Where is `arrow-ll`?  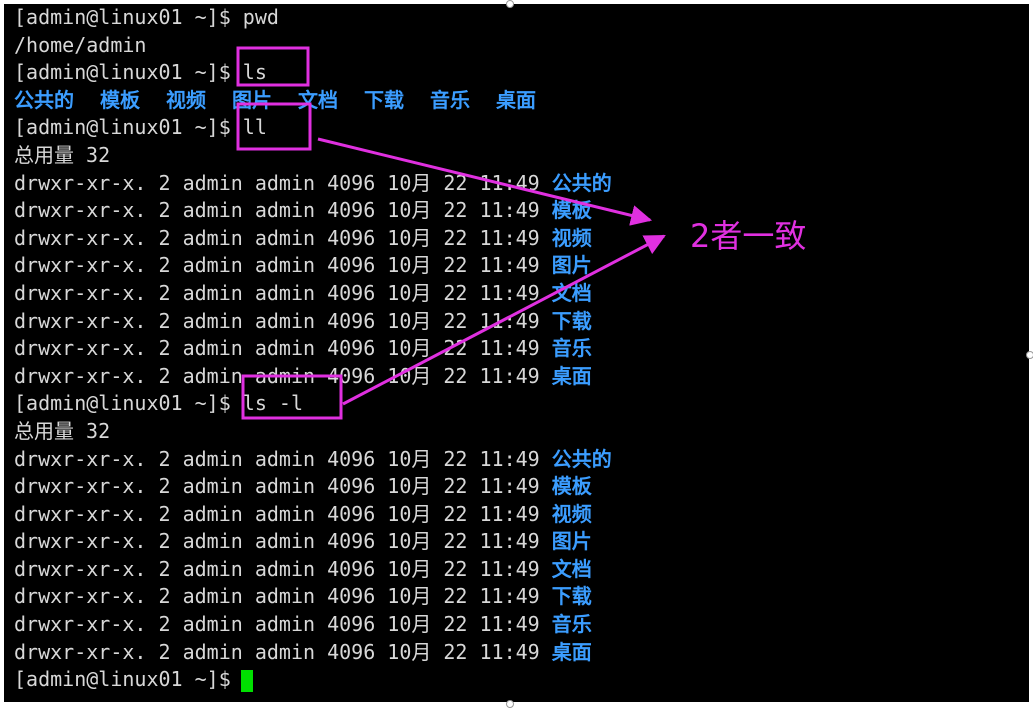 arrow-ll is located at coordinates (485, 181).